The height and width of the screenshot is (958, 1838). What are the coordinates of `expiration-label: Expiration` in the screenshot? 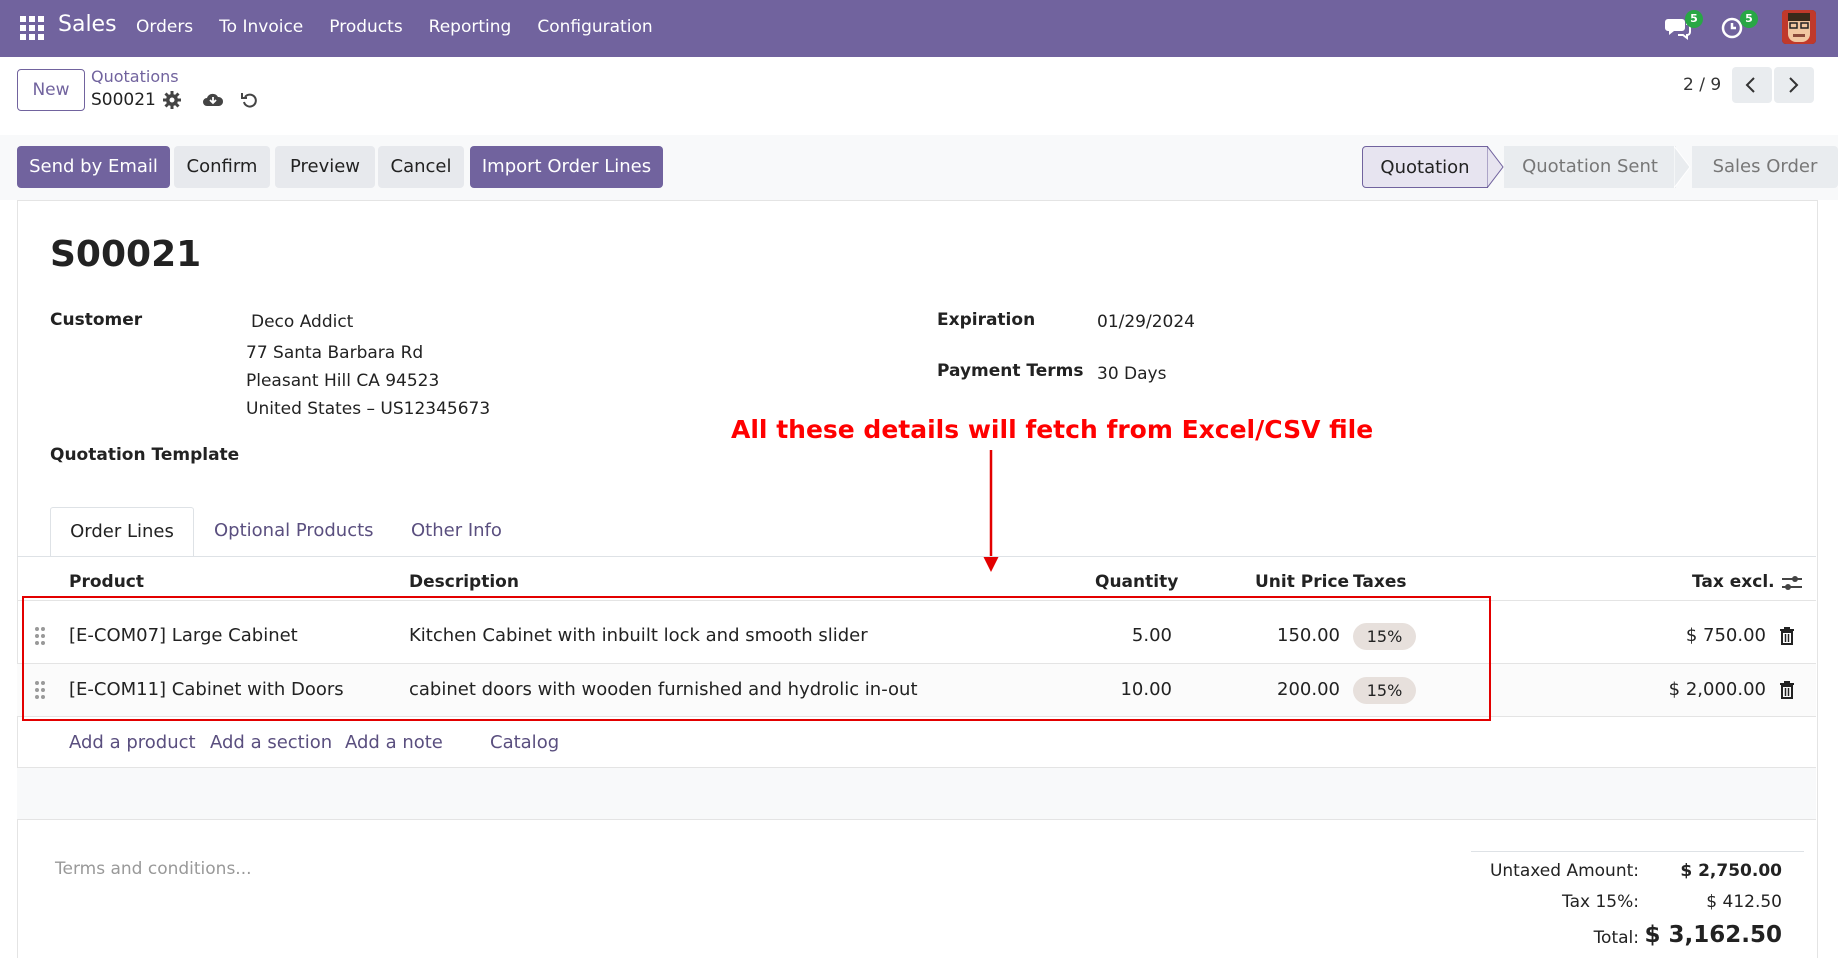 It's located at (986, 320).